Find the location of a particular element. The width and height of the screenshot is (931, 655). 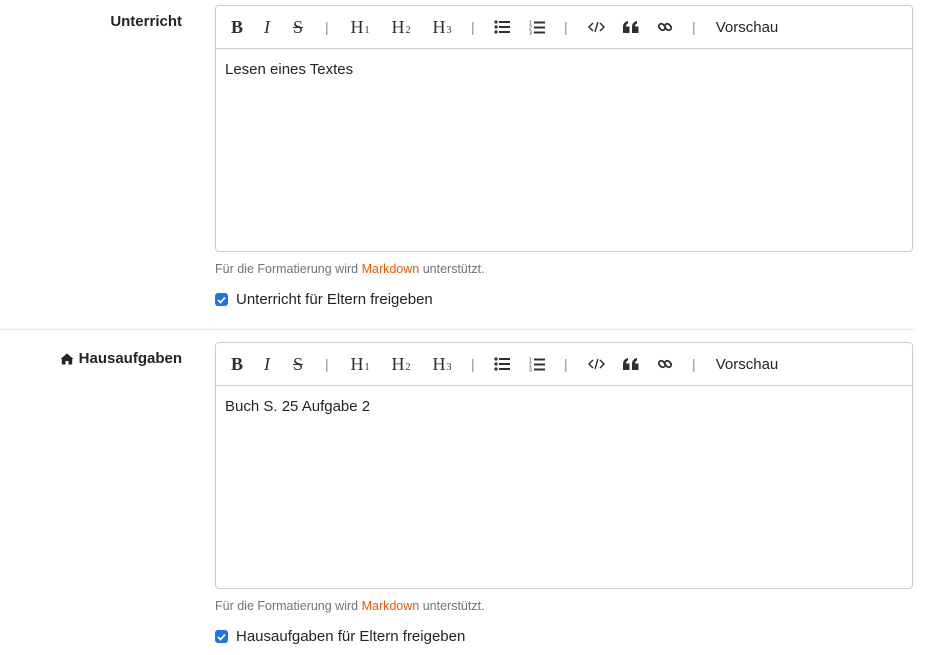

unterricht-freigeben-checkbox-row: Unterricht für Eltern freigeben is located at coordinates (324, 299).